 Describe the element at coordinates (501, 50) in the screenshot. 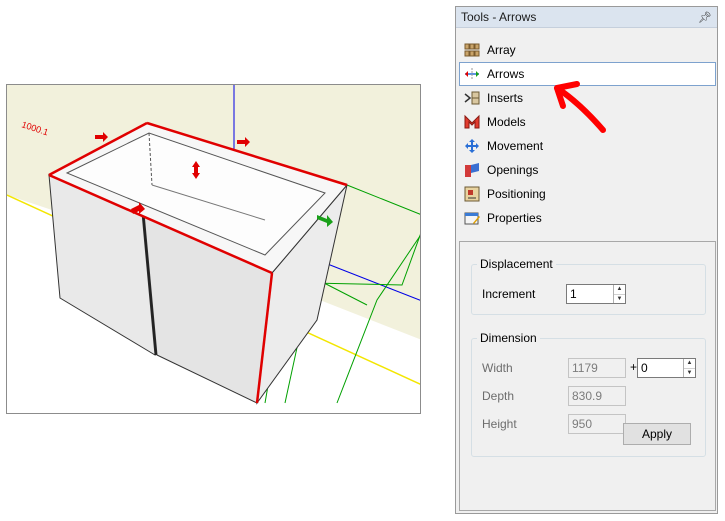

I see `tool-item-label: Array` at that location.